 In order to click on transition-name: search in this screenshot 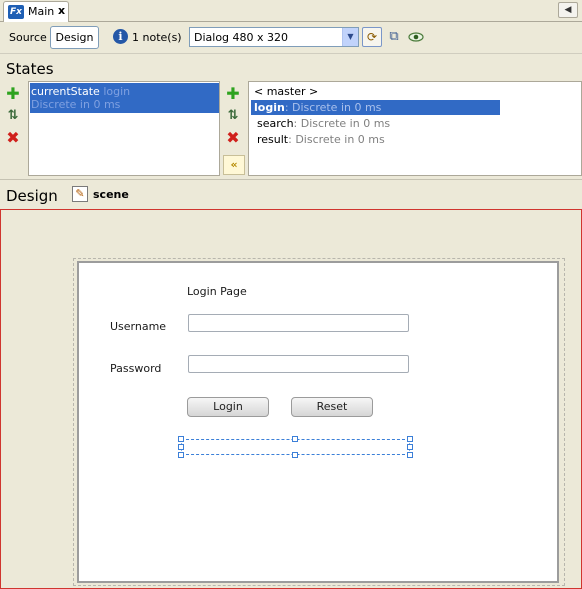, I will do `click(275, 123)`.